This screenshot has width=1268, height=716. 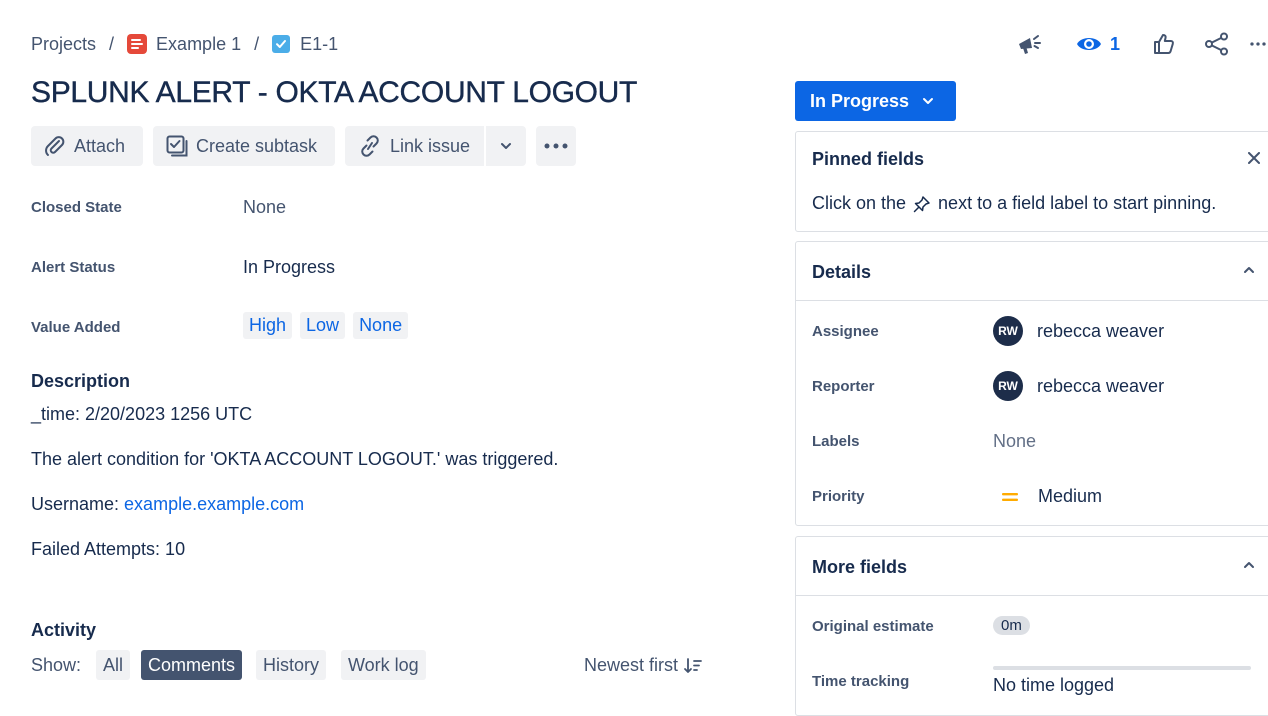 I want to click on value-added-tags: High Low None, so click(x=329, y=325).